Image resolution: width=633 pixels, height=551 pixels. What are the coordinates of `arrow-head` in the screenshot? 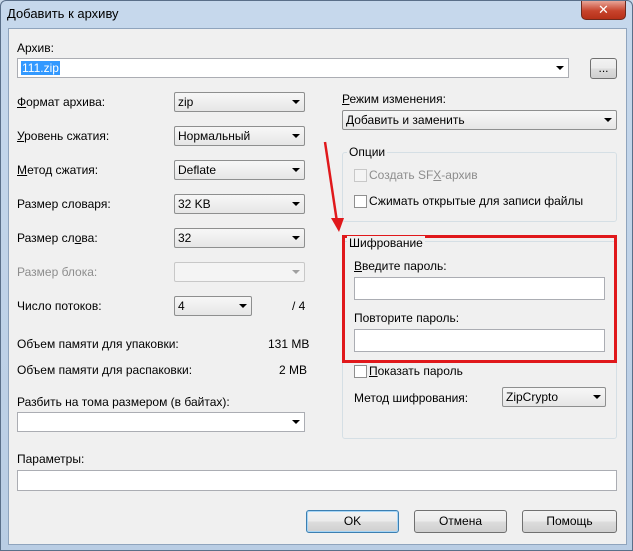 It's located at (337, 225).